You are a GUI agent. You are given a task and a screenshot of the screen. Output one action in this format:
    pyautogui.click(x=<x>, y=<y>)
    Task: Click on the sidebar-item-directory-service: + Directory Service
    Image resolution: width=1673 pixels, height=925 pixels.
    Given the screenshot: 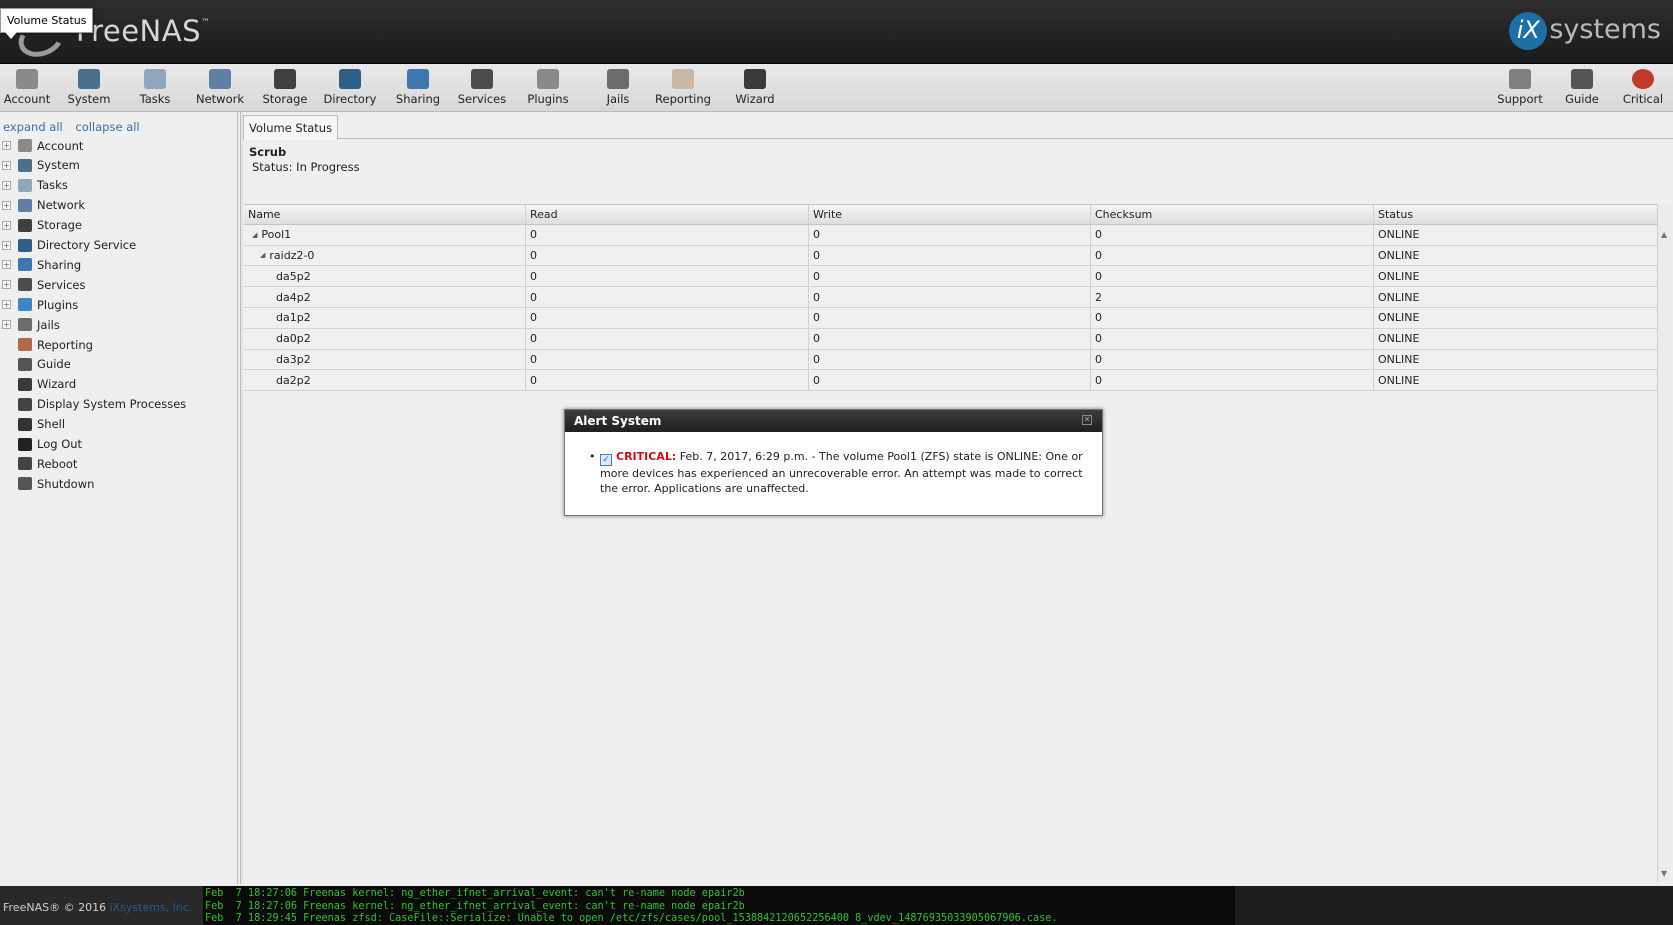 What is the action you would take?
    pyautogui.click(x=68, y=245)
    